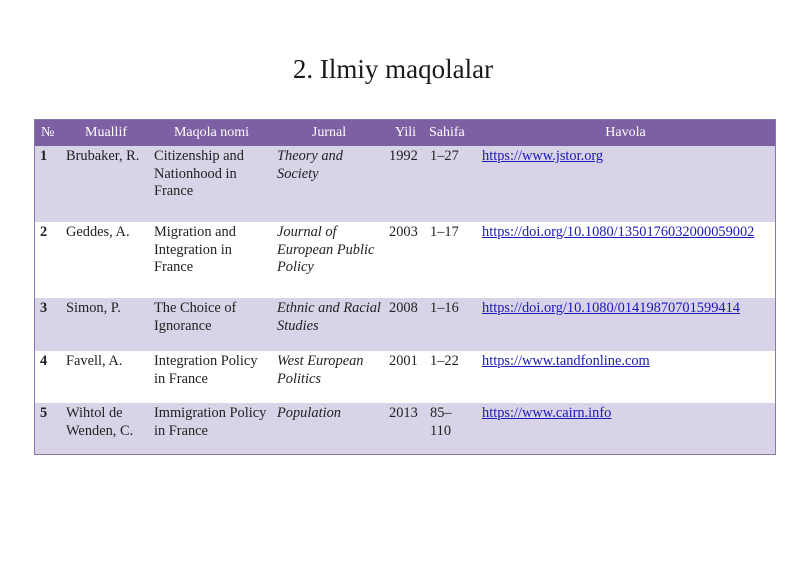  I want to click on row-year: 2013, so click(403, 413).